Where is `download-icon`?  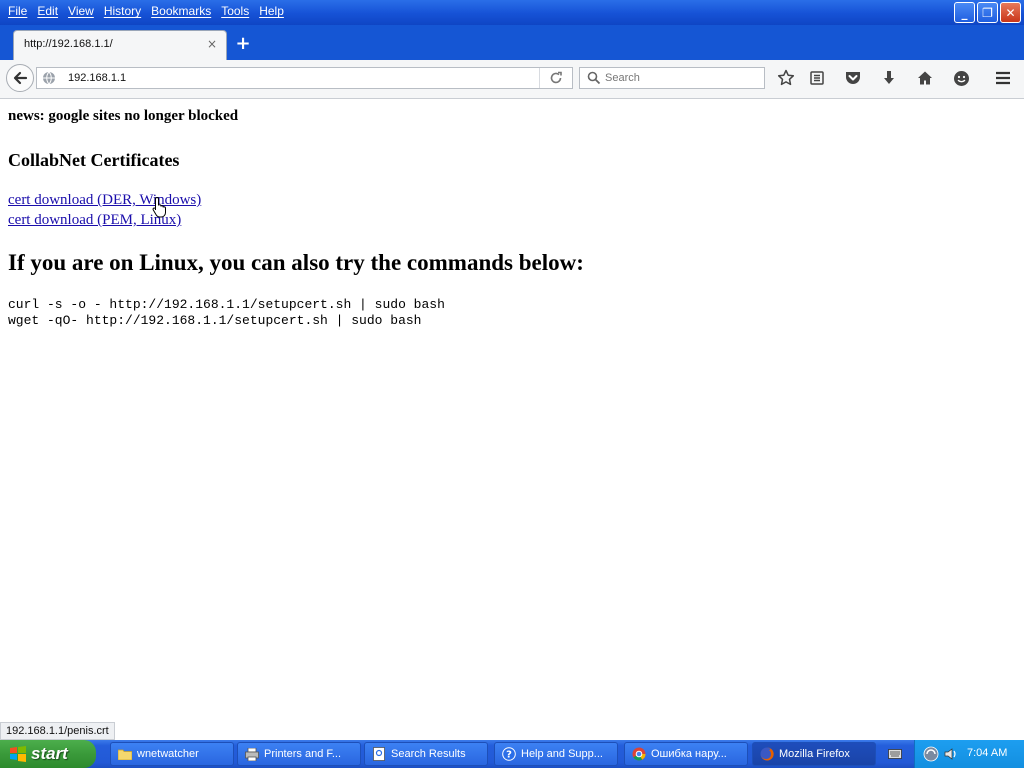 download-icon is located at coordinates (889, 77).